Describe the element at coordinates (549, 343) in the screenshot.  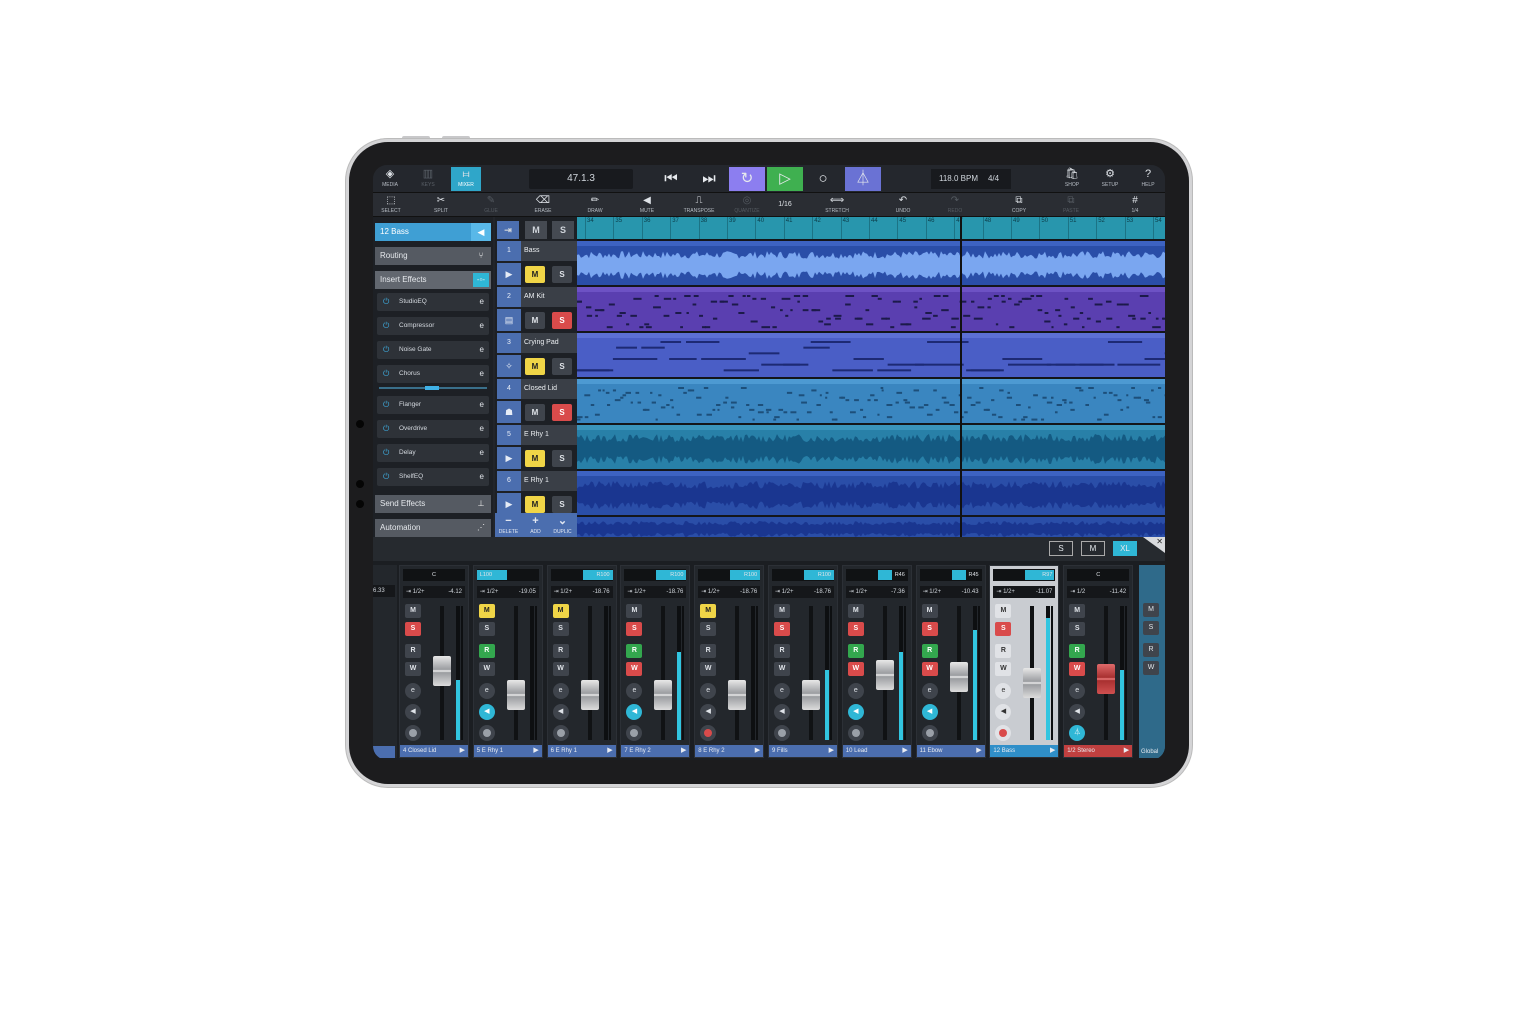
I see `track-name: Crying Pad` at that location.